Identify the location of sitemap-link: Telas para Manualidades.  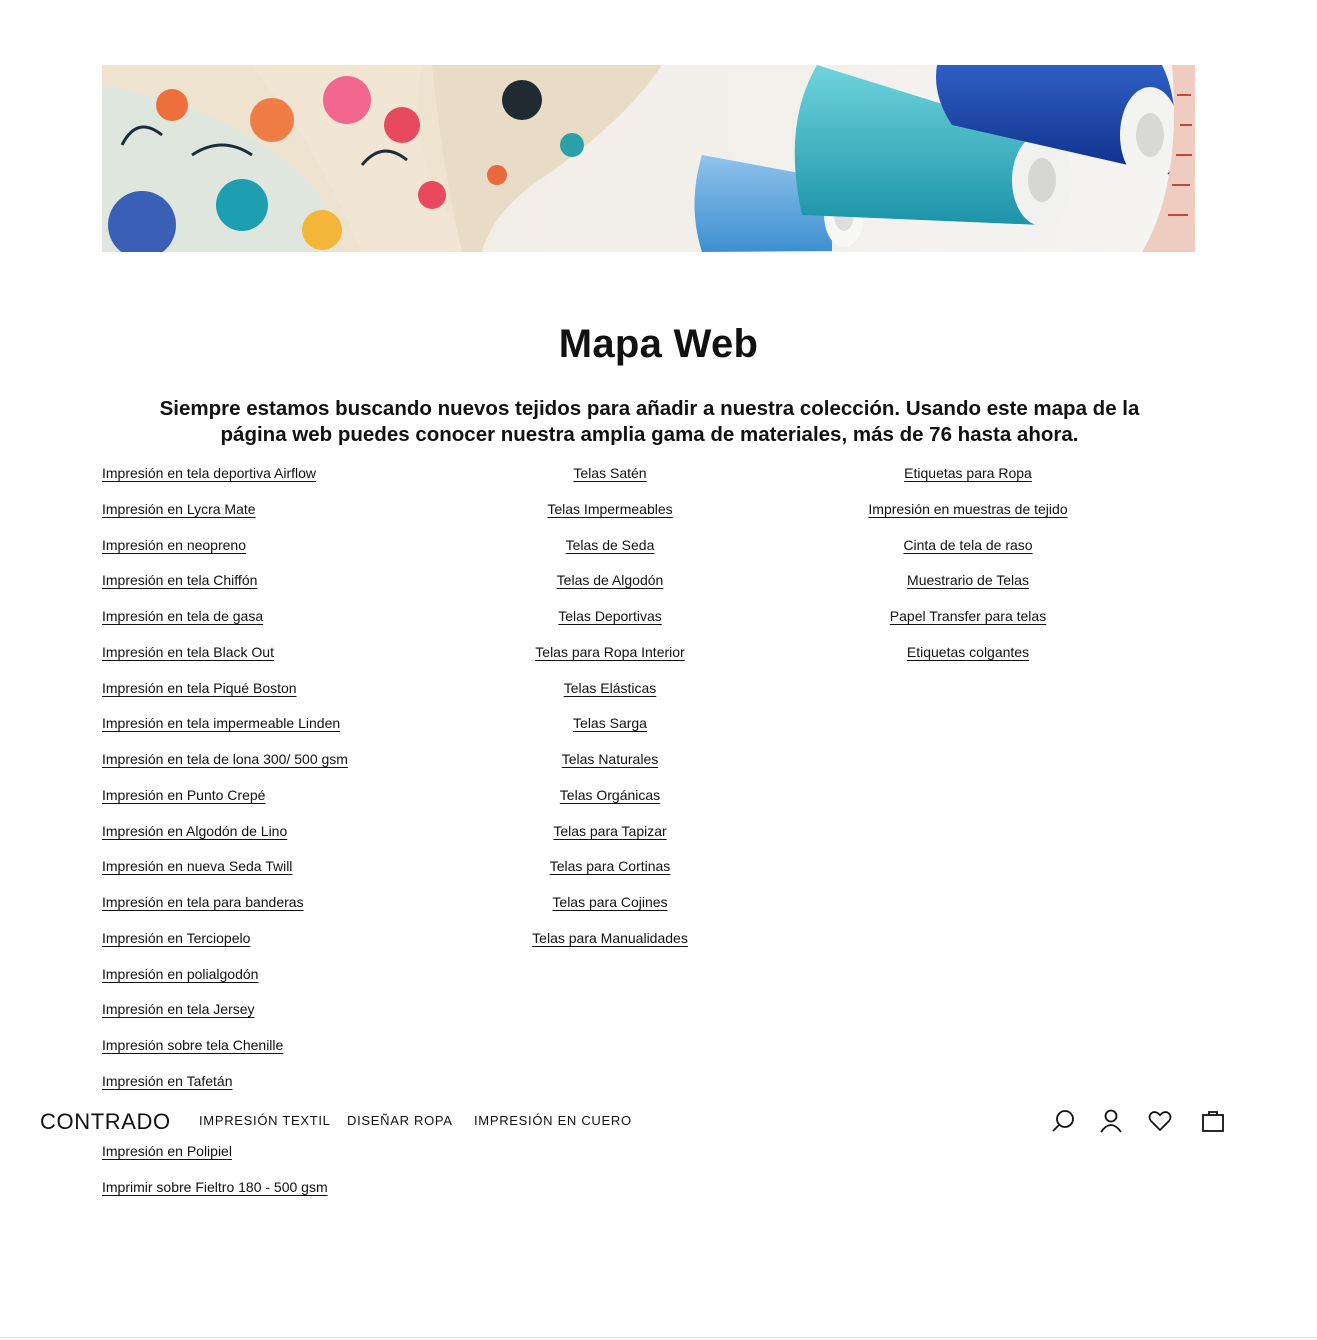
(610, 938).